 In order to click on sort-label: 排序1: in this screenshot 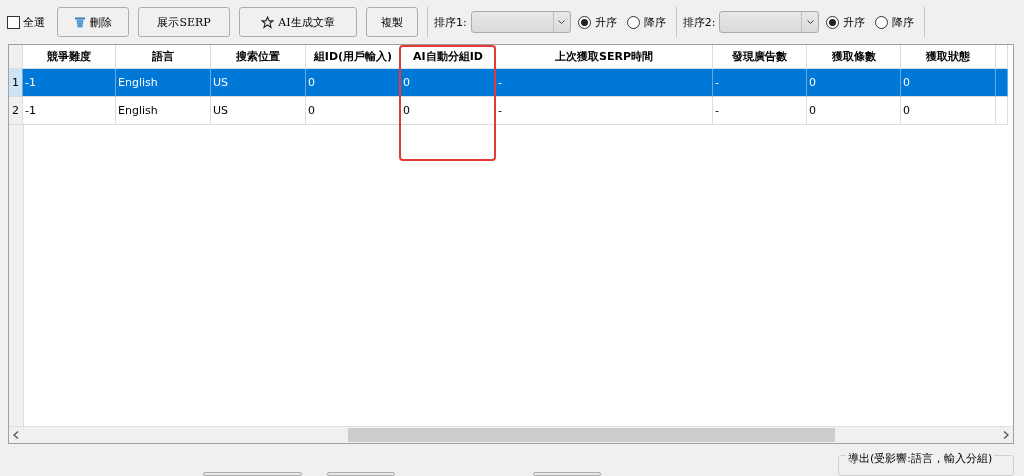, I will do `click(450, 22)`.